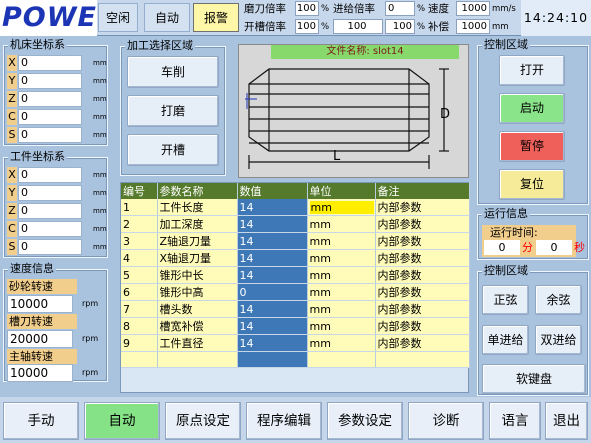  Describe the element at coordinates (534, 379) in the screenshot. I see `soft-keyboard-button: 软键盘` at that location.